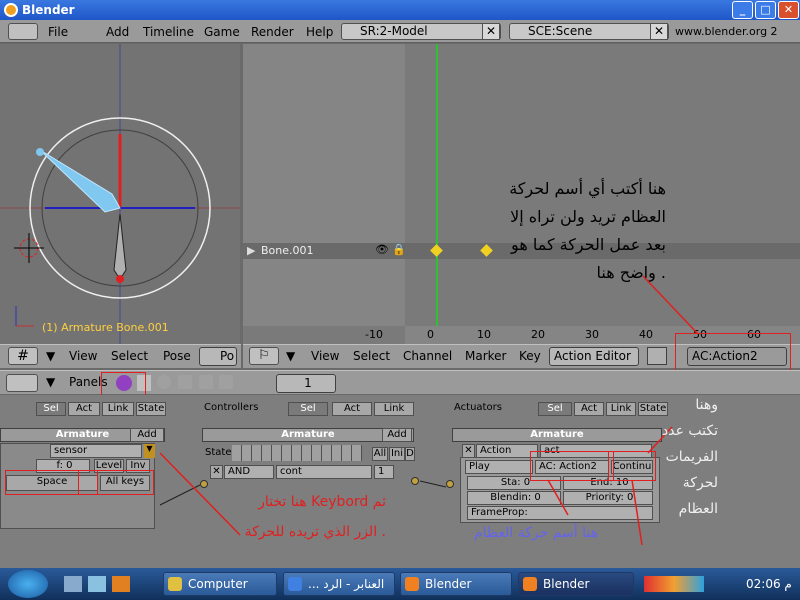 This screenshot has width=800, height=600. What do you see at coordinates (121, 584) in the screenshot?
I see `media-player-icon` at bounding box center [121, 584].